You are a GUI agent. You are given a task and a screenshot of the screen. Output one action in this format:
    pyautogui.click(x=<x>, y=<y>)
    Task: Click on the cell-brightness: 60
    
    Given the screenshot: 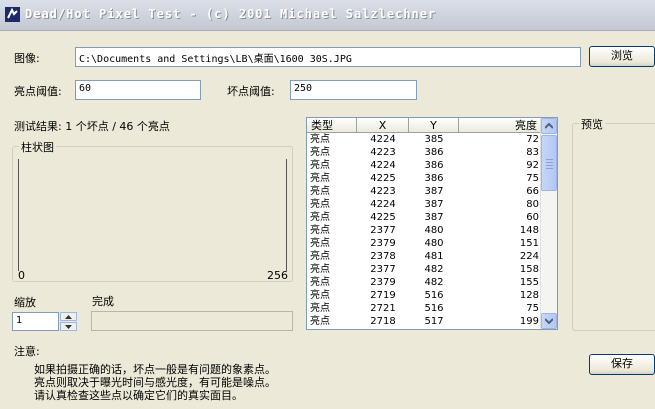 What is the action you would take?
    pyautogui.click(x=532, y=217)
    